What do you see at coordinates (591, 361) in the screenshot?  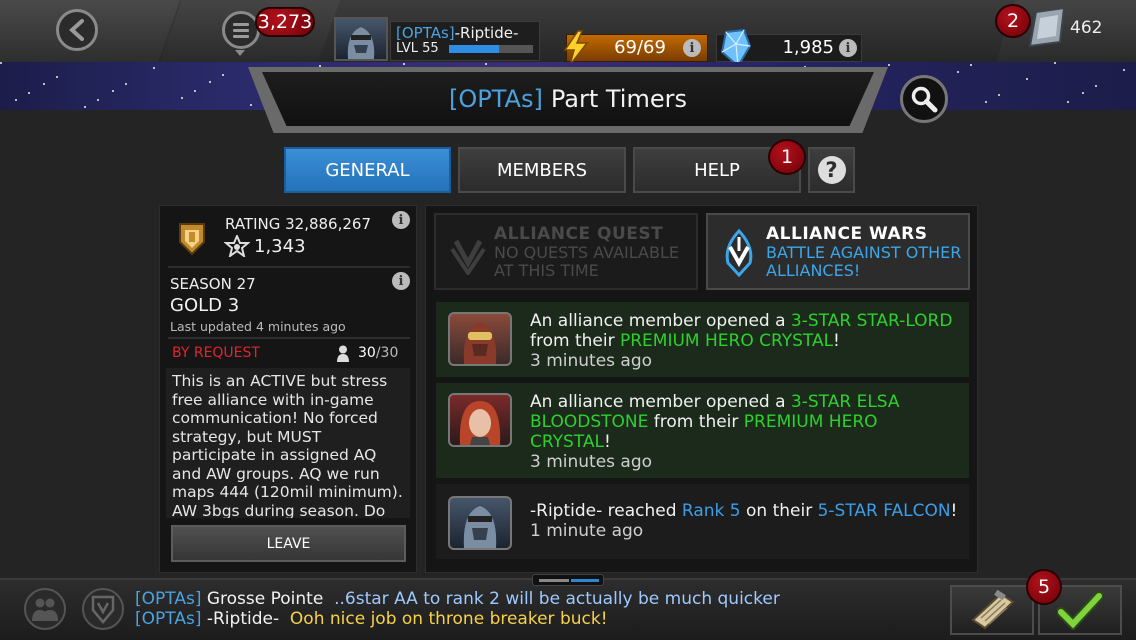 I see `feed-time: 3 minutes ago` at bounding box center [591, 361].